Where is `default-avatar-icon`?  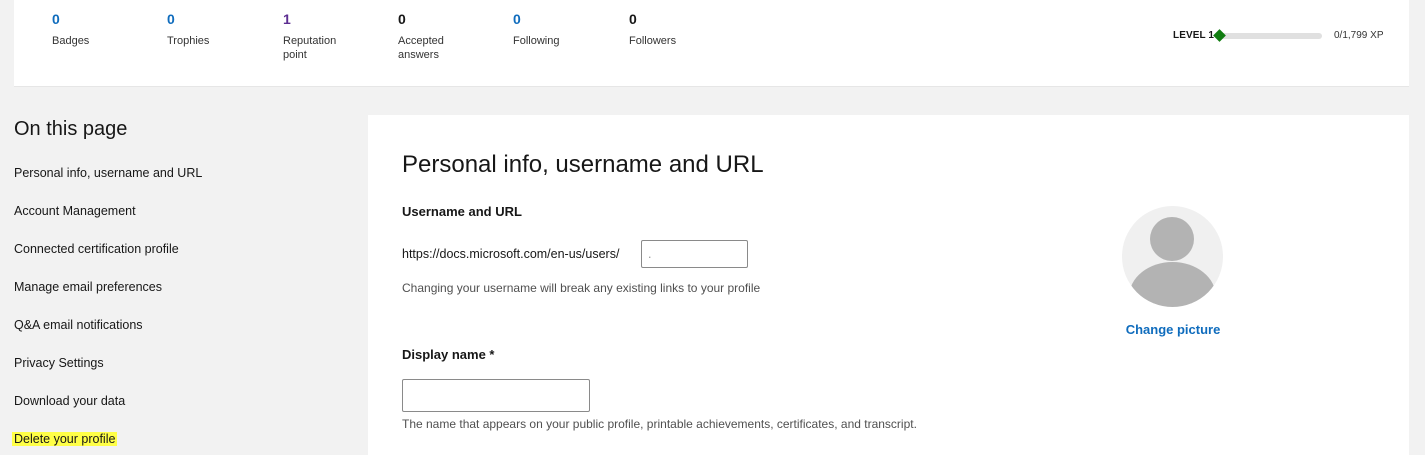
default-avatar-icon is located at coordinates (1172, 256).